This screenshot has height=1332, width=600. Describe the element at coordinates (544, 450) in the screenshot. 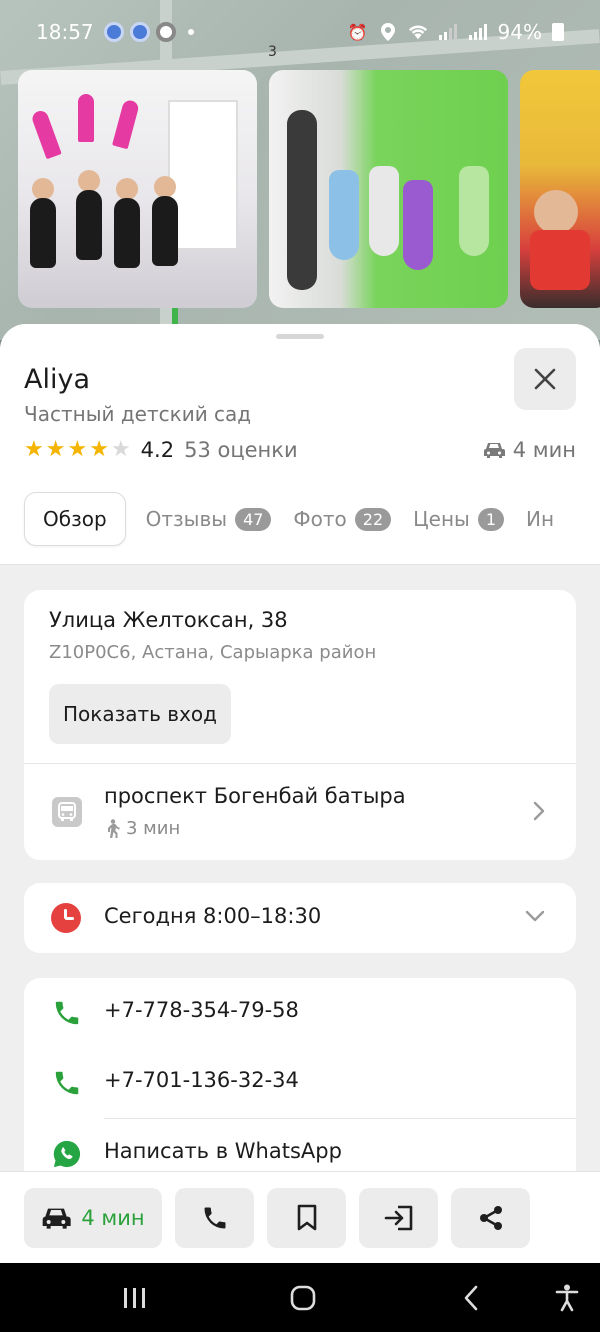

I see `drive-eta-text: 4 мин` at that location.